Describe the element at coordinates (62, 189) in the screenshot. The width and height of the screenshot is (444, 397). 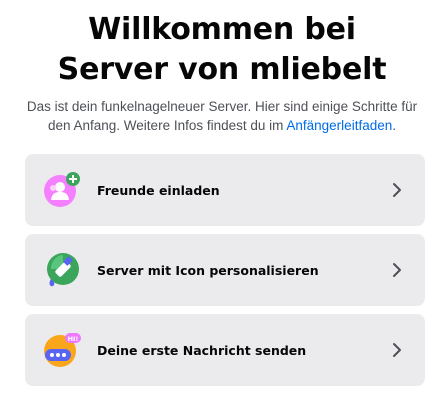
I see `invite-friends-icon` at that location.